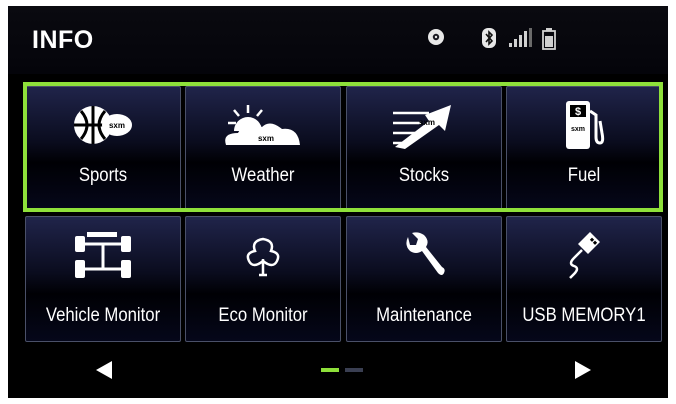  I want to click on page-title: INFO, so click(63, 40).